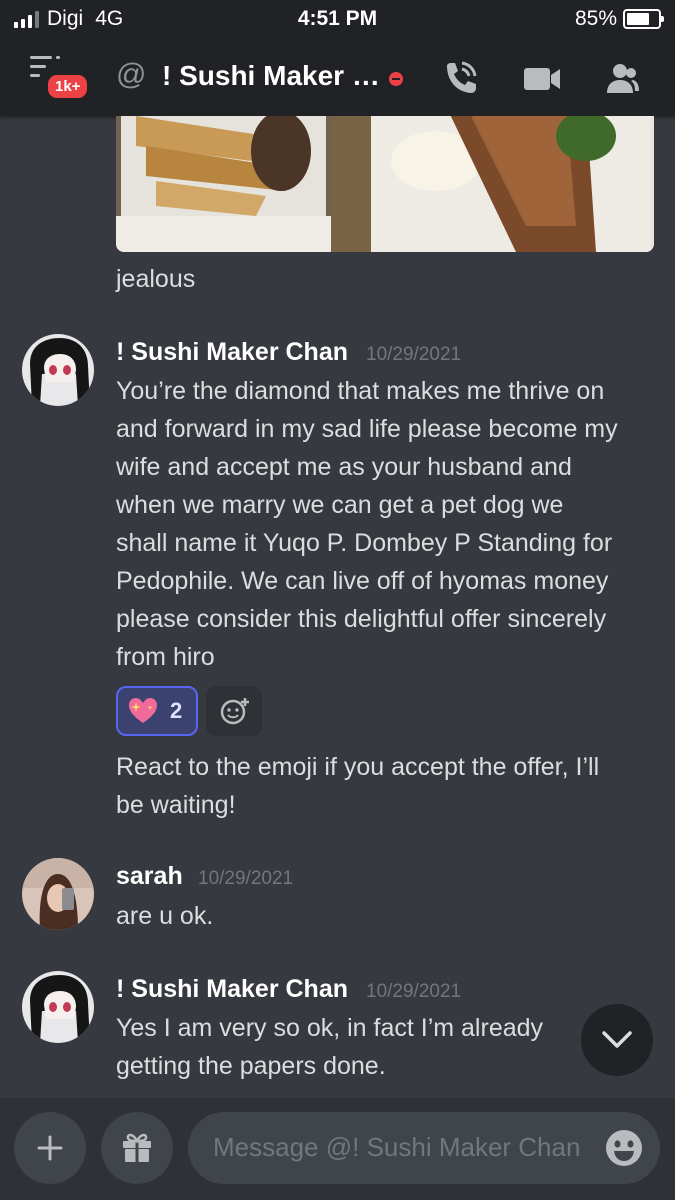  Describe the element at coordinates (165, 916) in the screenshot. I see `message-text: are u ok.` at that location.